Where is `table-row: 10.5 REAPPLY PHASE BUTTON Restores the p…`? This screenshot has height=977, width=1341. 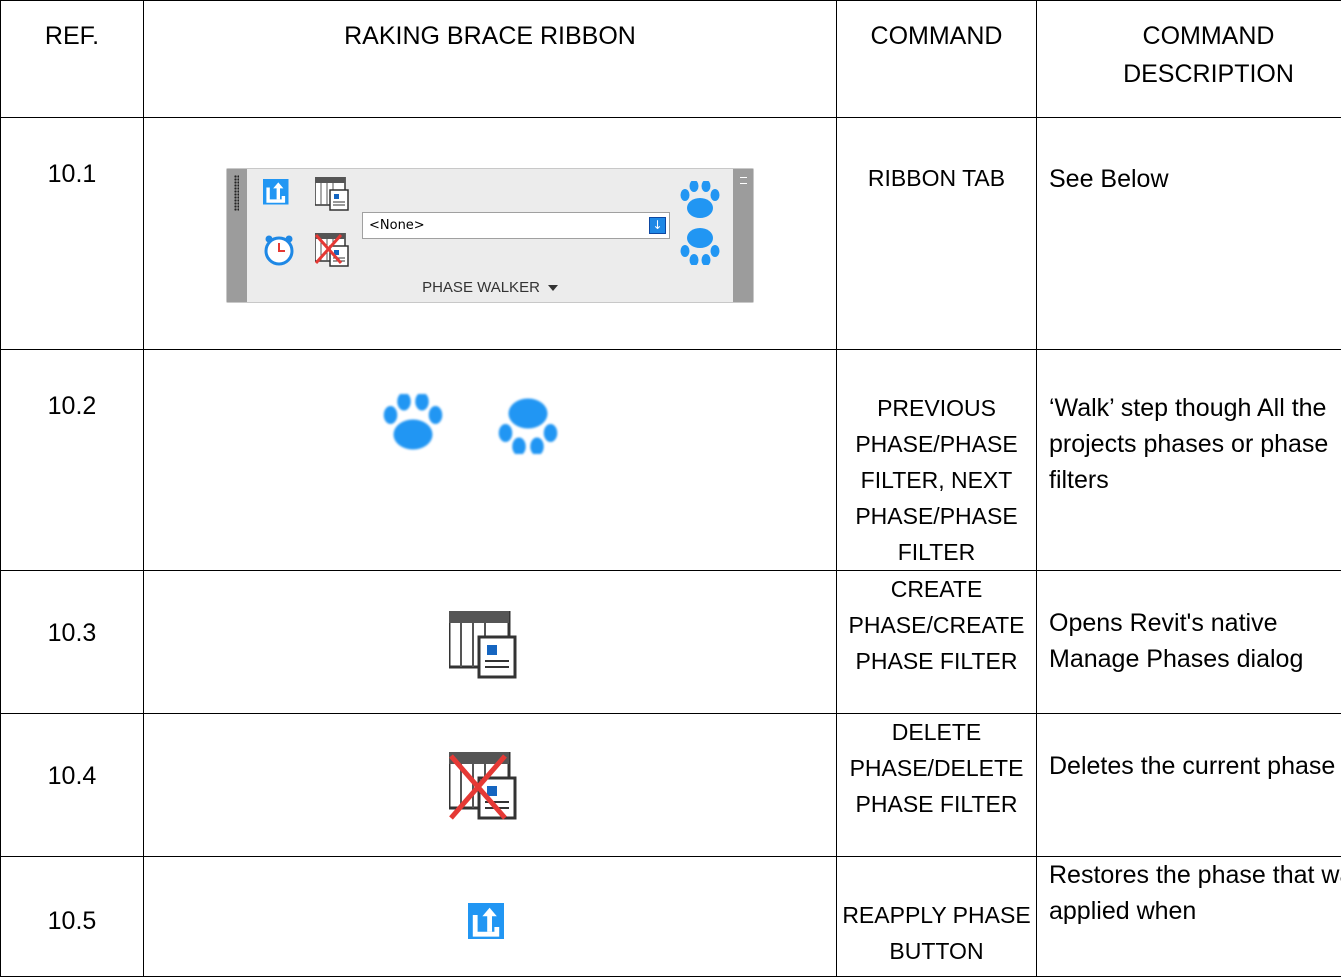 table-row: 10.5 REAPPLY PHASE BUTTON Restores the p… is located at coordinates (671, 917).